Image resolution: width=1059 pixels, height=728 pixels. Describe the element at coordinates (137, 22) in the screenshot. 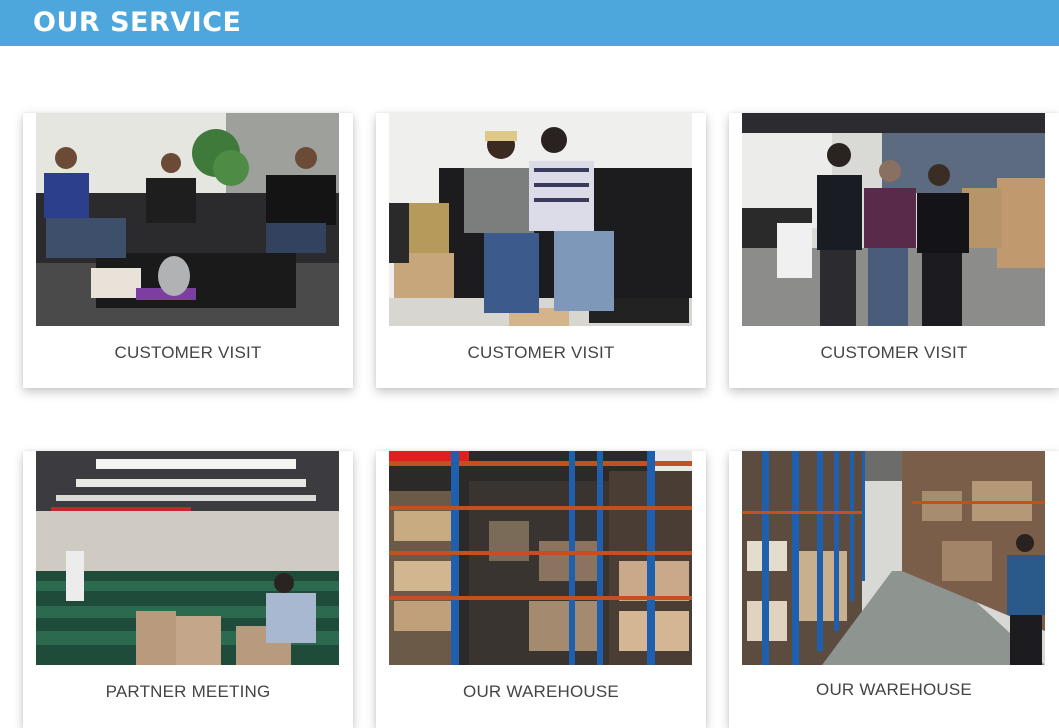

I see `section-title: OUR SERVICE` at that location.